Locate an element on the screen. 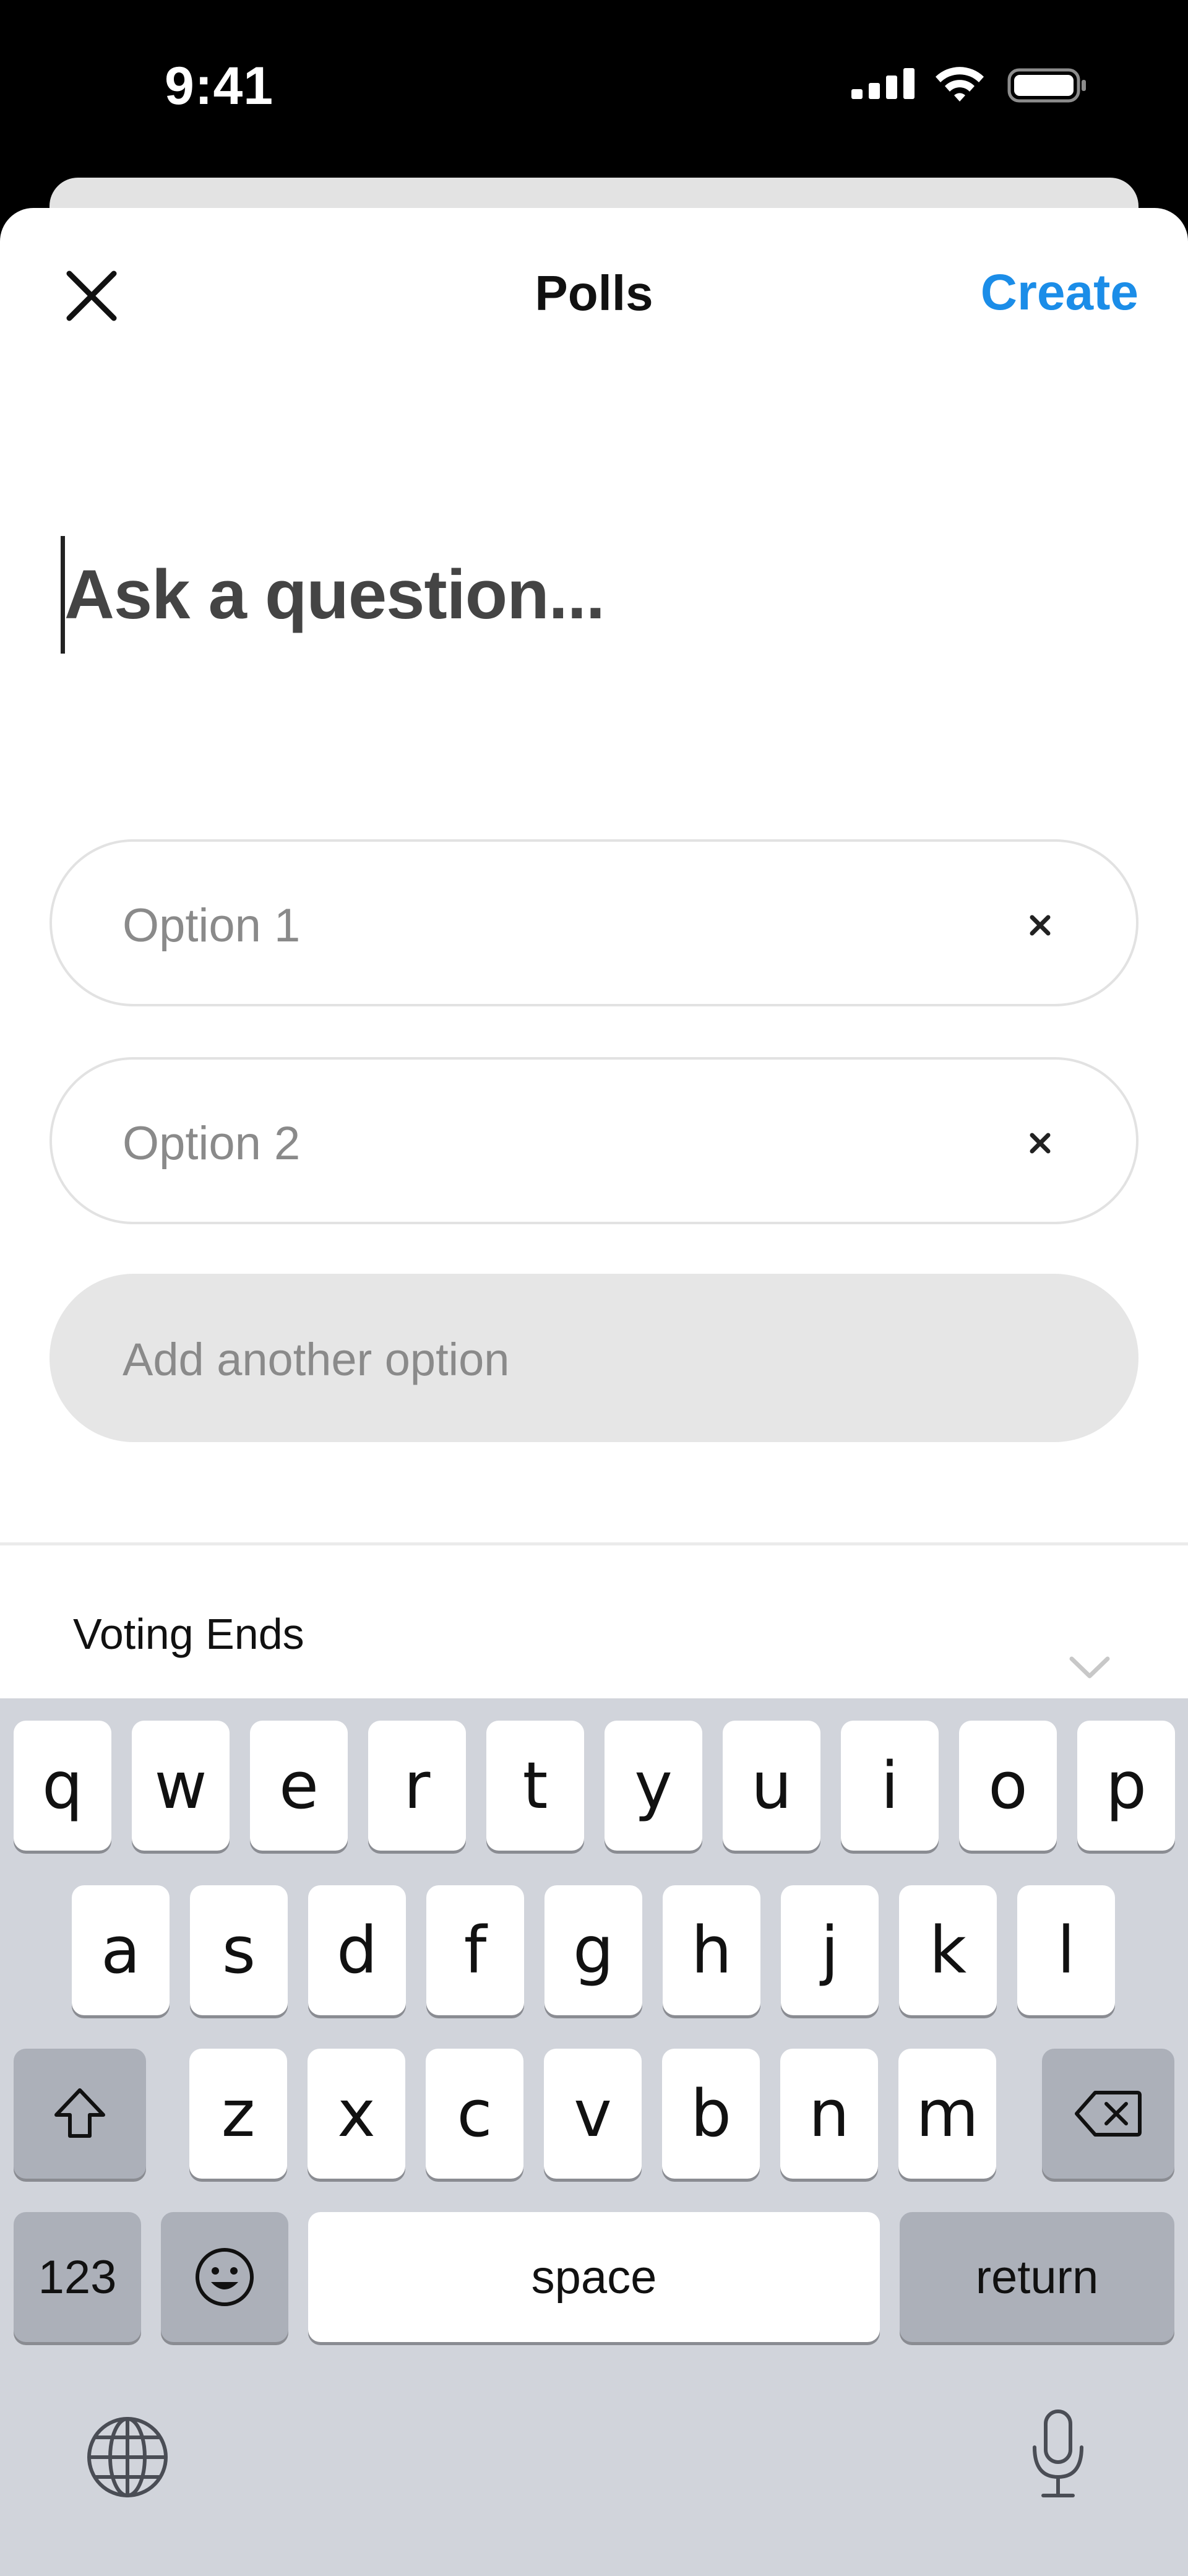 This screenshot has width=1188, height=2576. key-v: v is located at coordinates (593, 2114).